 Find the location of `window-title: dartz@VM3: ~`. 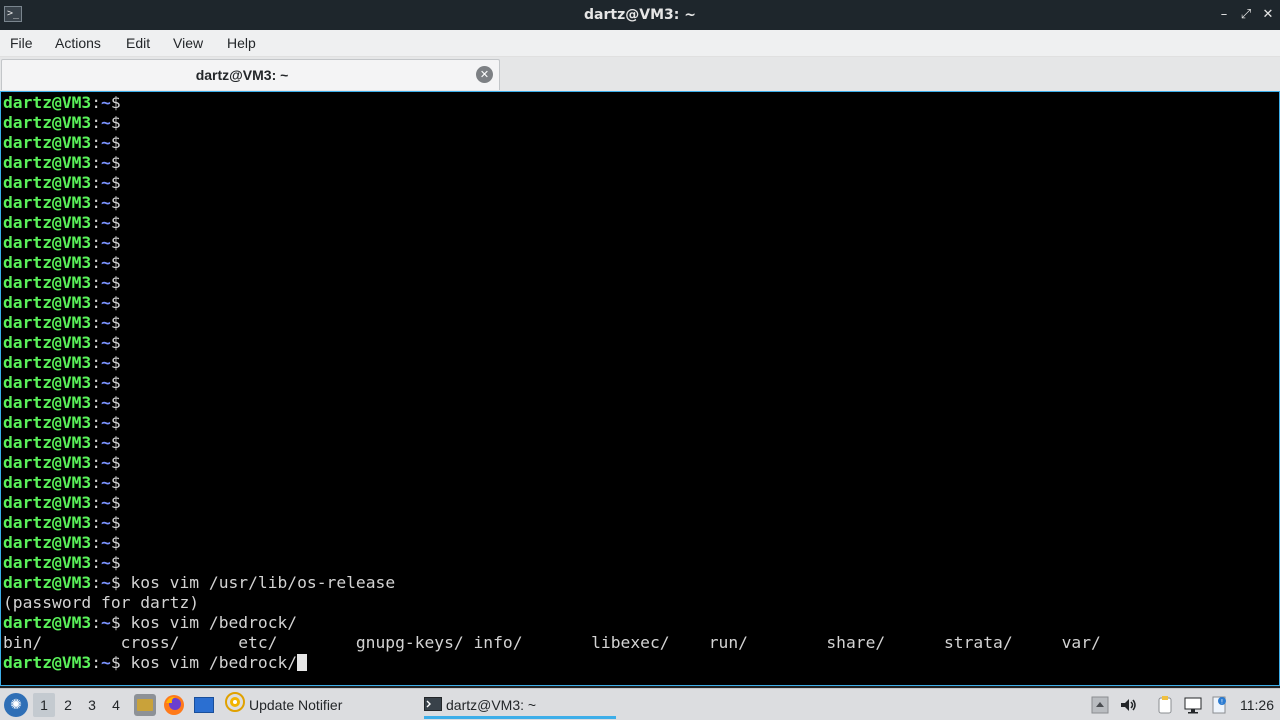

window-title: dartz@VM3: ~ is located at coordinates (640, 15).